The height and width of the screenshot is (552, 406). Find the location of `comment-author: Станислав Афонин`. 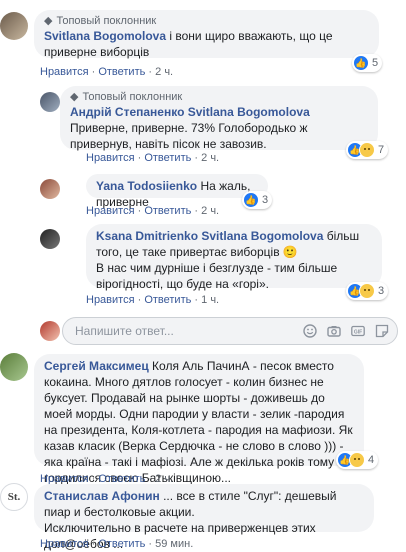

comment-author: Станислав Афонин is located at coordinates (102, 496).